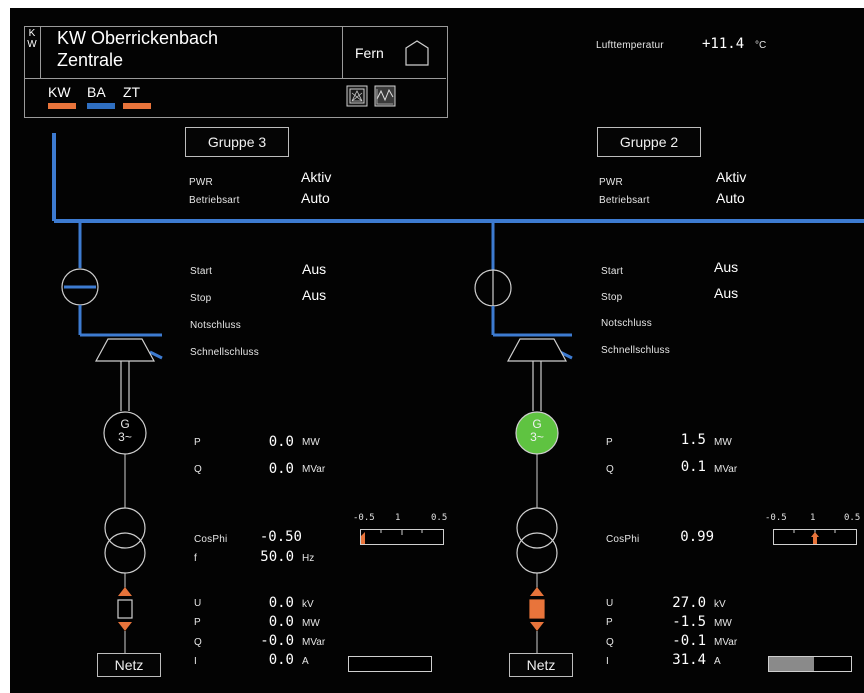 The width and height of the screenshot is (864, 693). I want to click on g2-q-value: 0.1, so click(693, 467).